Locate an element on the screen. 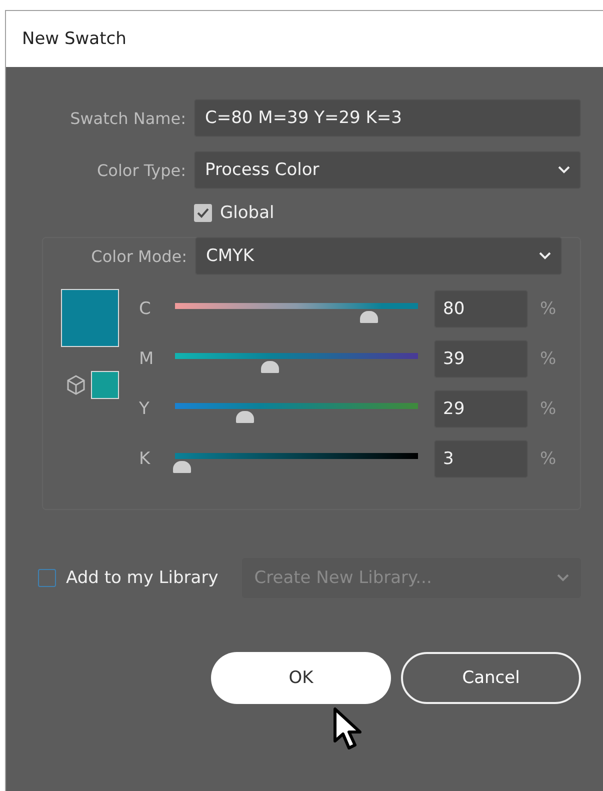 This screenshot has width=603, height=791. channel-value-field: 39 is located at coordinates (481, 359).